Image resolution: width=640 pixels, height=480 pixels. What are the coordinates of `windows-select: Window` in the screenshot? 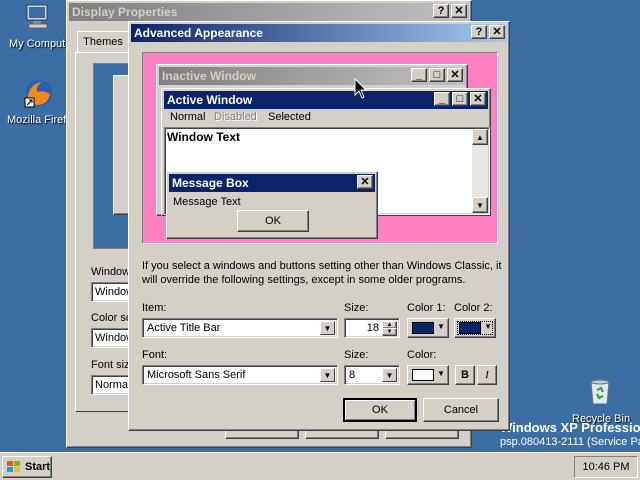 It's located at (111, 292).